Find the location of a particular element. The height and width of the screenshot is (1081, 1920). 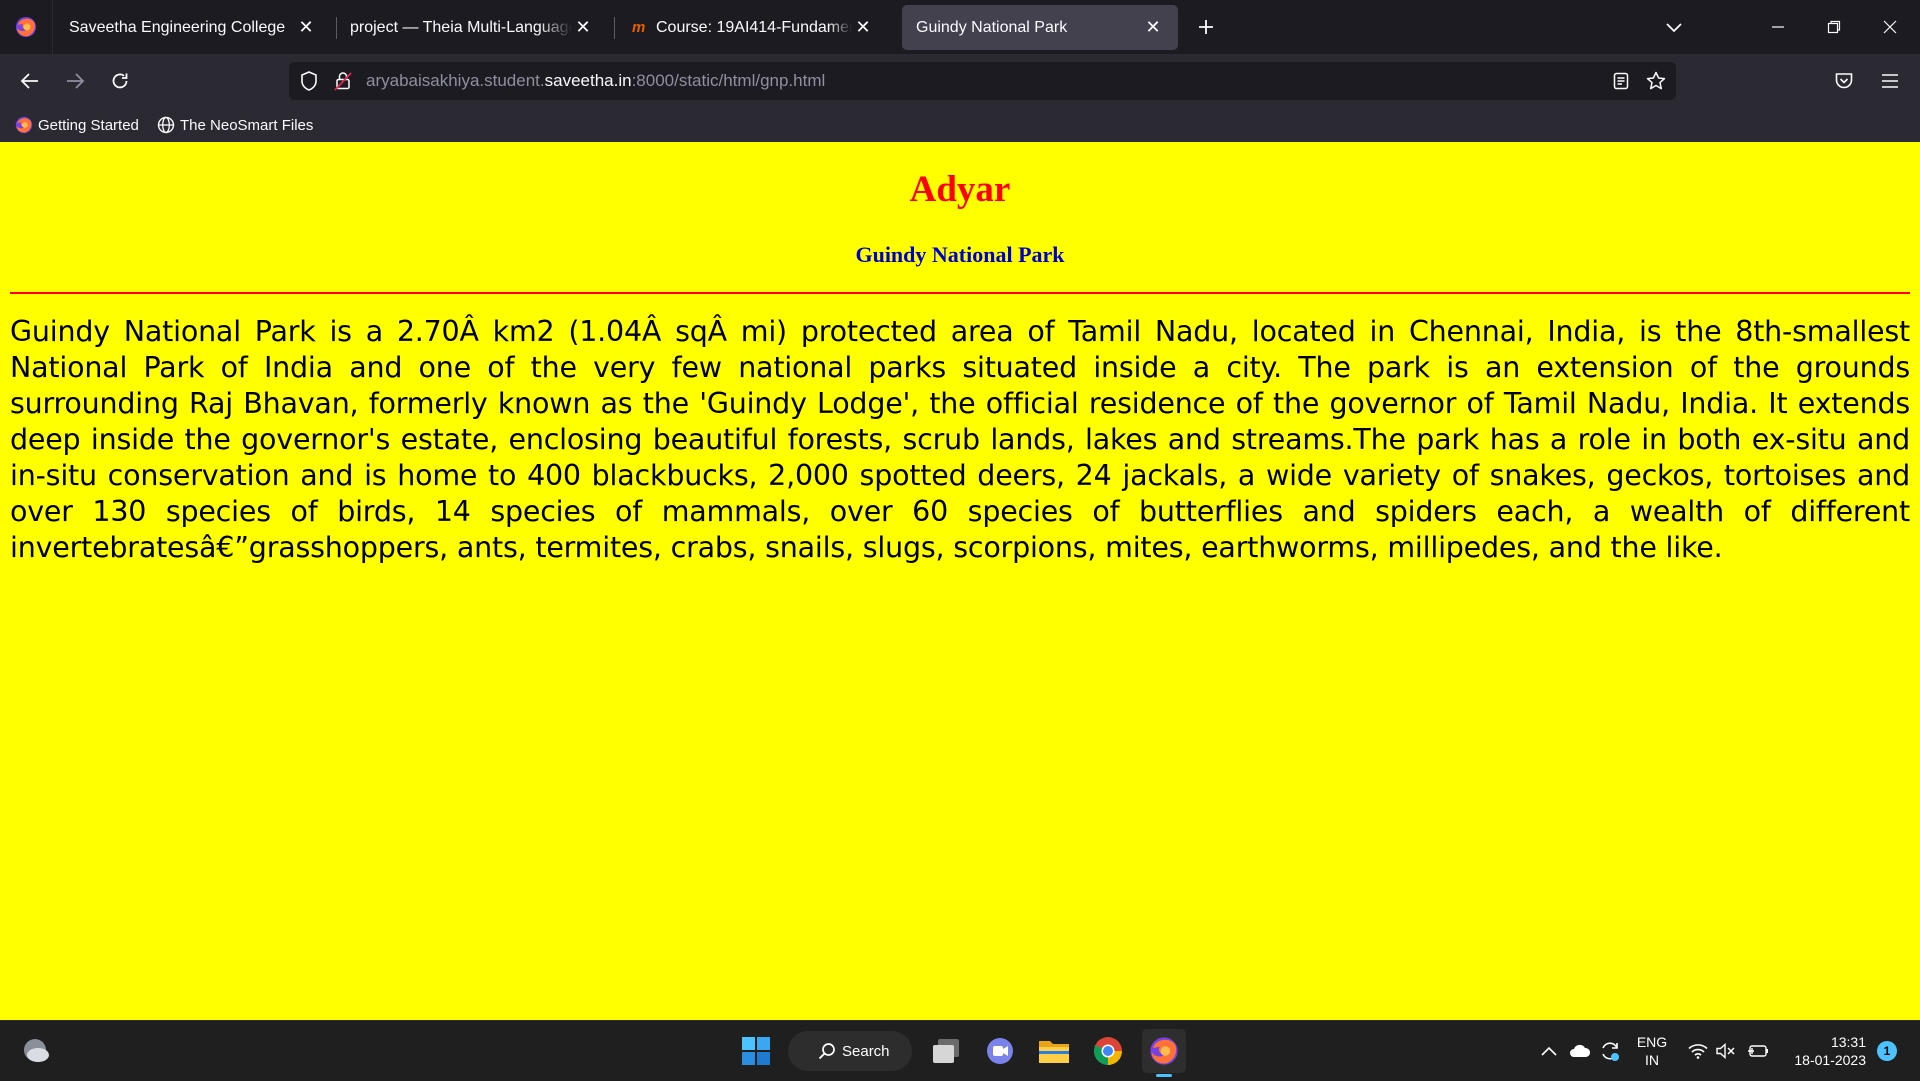

tracking-protection-shield-icon is located at coordinates (309, 81).